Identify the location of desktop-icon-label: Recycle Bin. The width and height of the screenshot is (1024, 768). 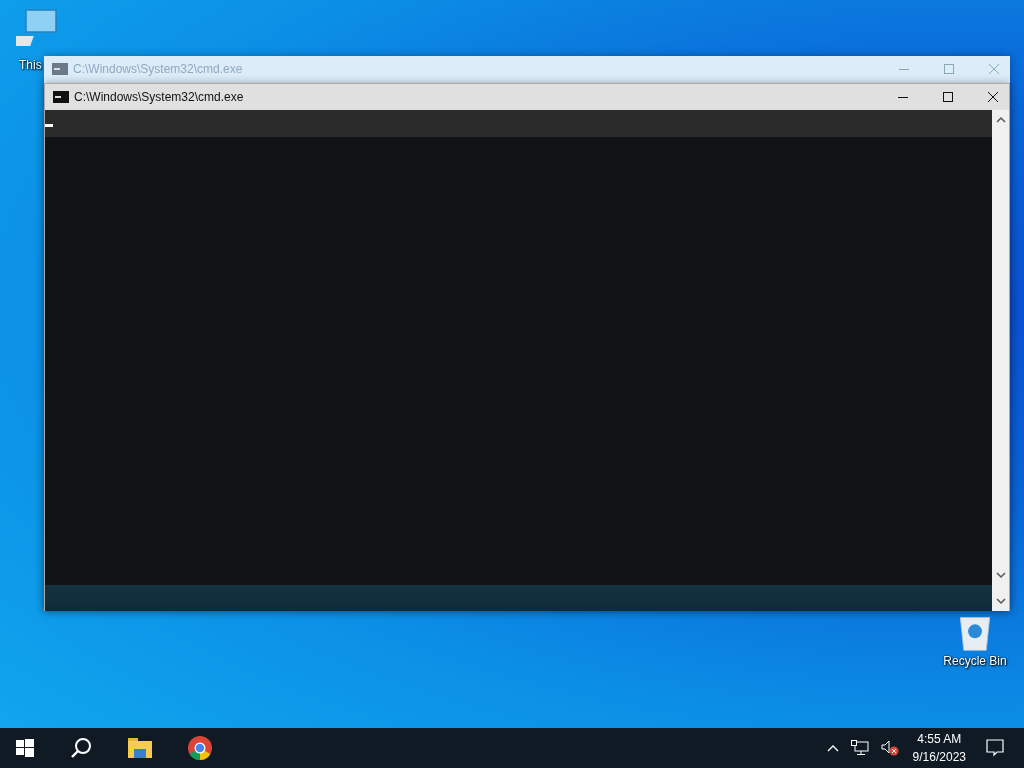
(975, 661).